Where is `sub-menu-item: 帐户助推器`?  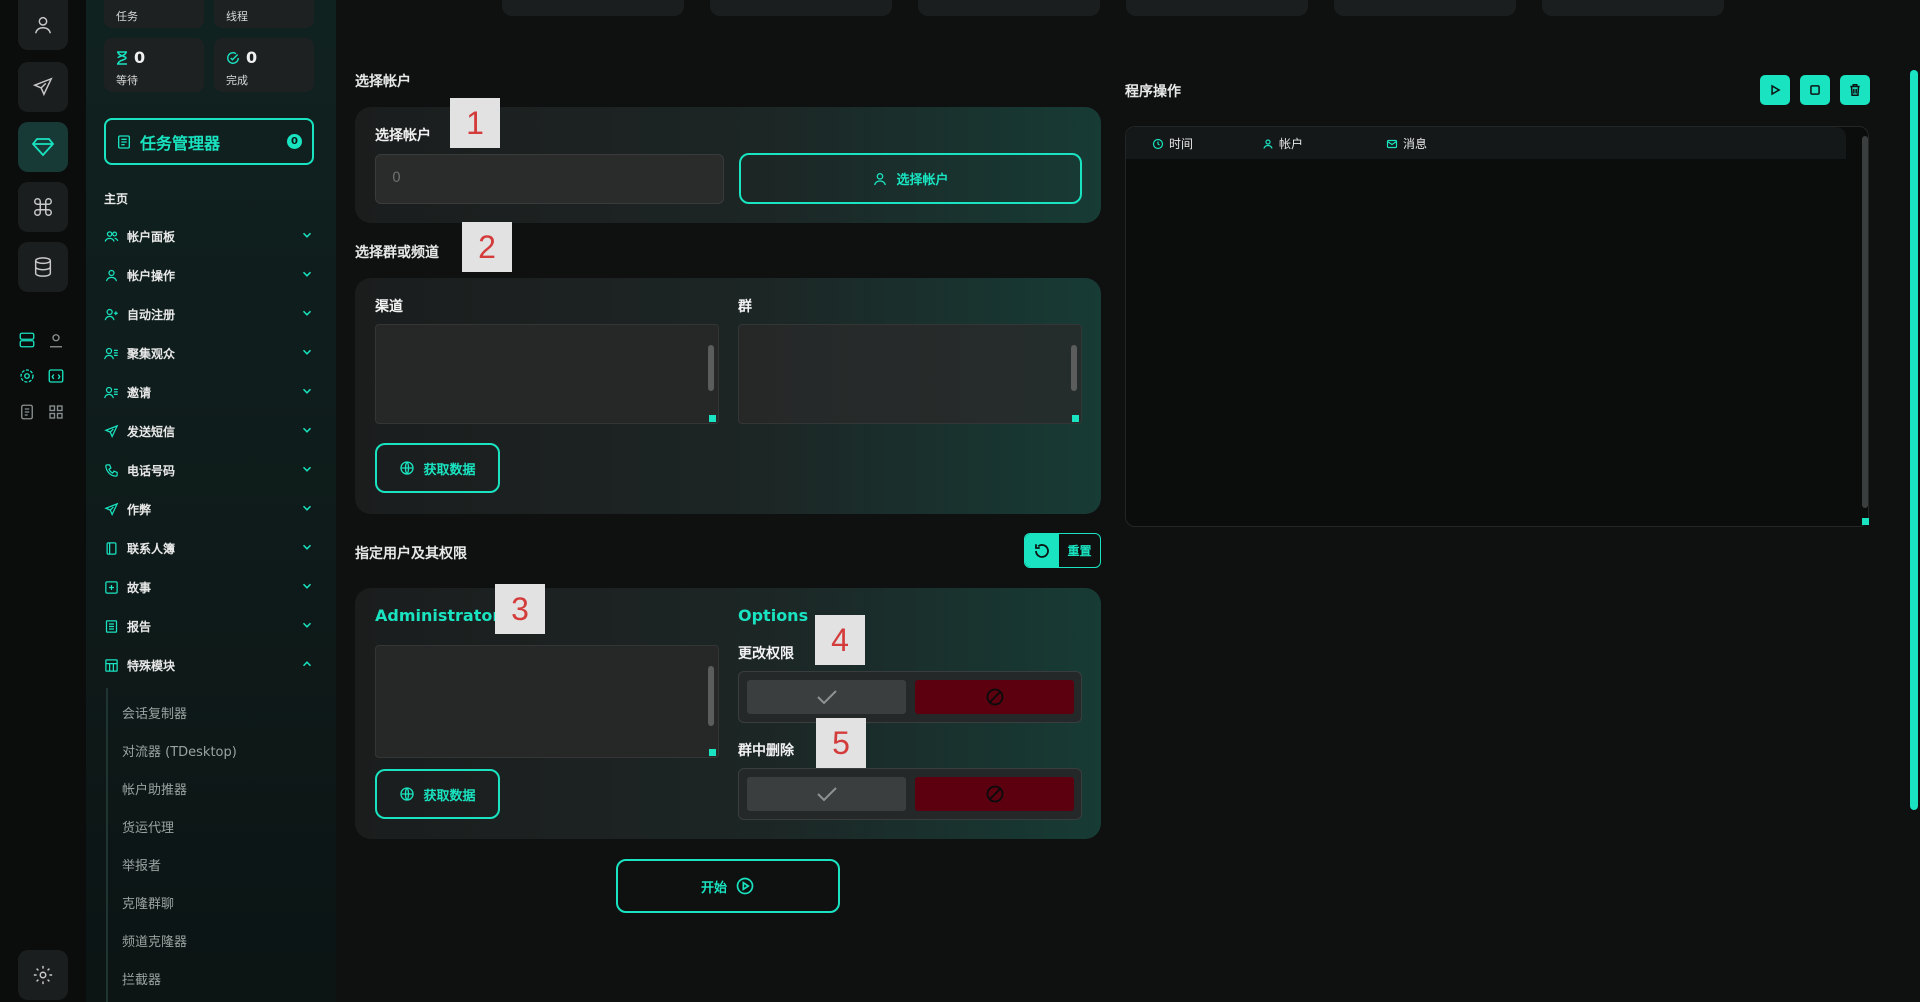
sub-menu-item: 帐户助推器 is located at coordinates (154, 788).